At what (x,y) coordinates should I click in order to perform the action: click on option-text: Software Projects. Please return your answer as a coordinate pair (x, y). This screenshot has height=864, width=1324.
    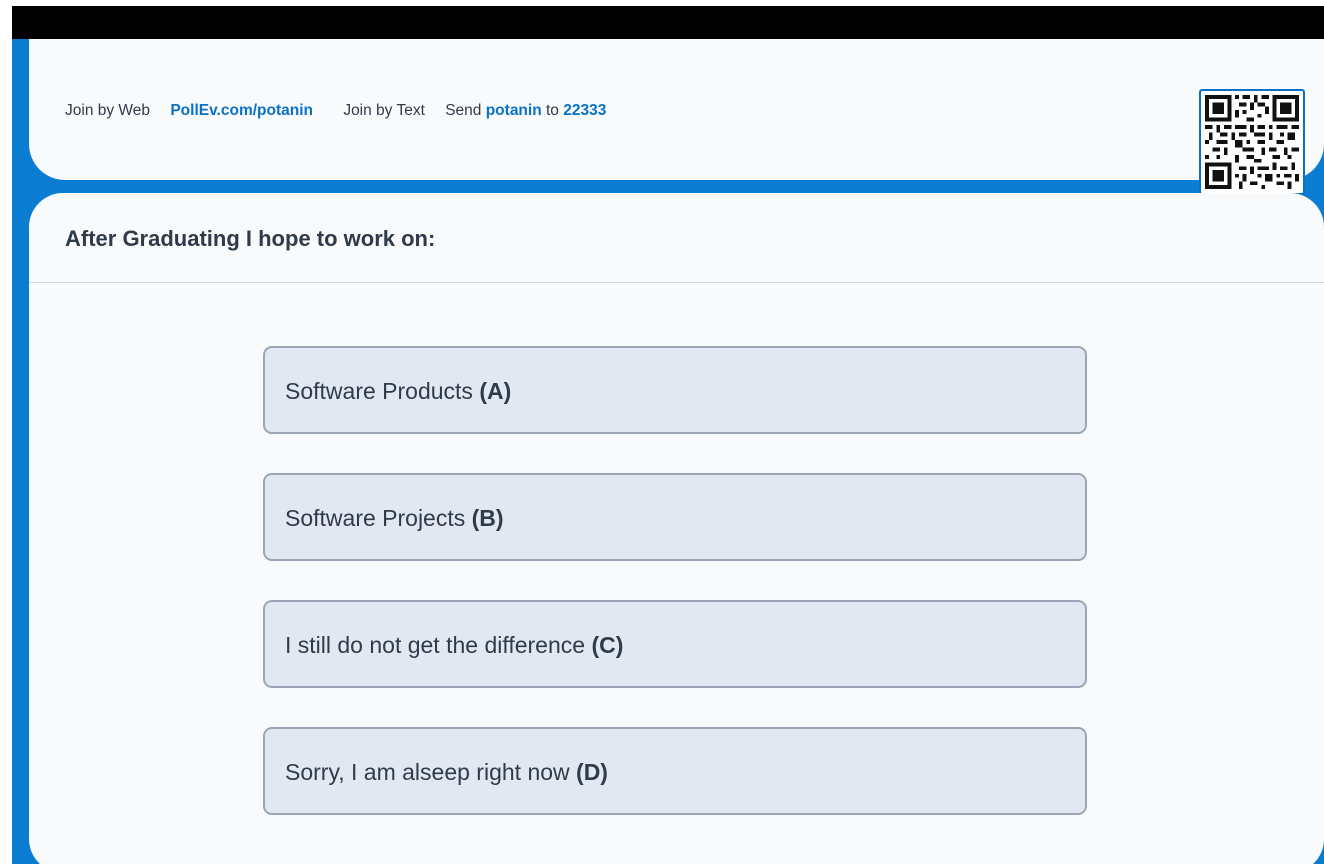
    Looking at the image, I should click on (375, 518).